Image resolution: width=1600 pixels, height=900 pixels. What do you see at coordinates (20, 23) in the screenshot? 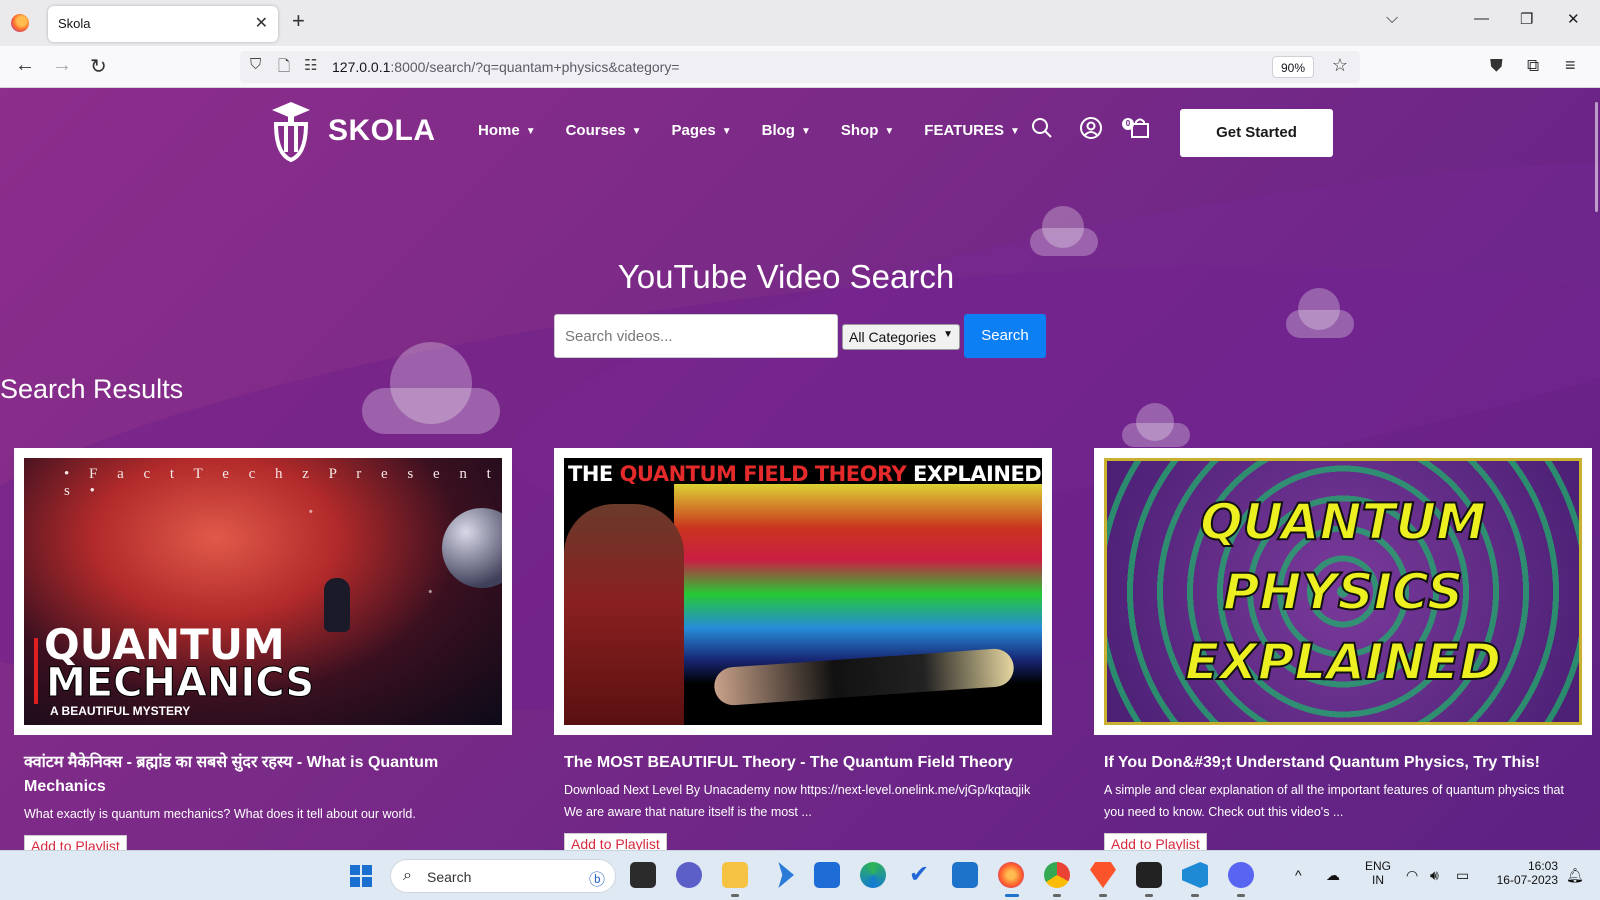
I see `firefox-icon` at bounding box center [20, 23].